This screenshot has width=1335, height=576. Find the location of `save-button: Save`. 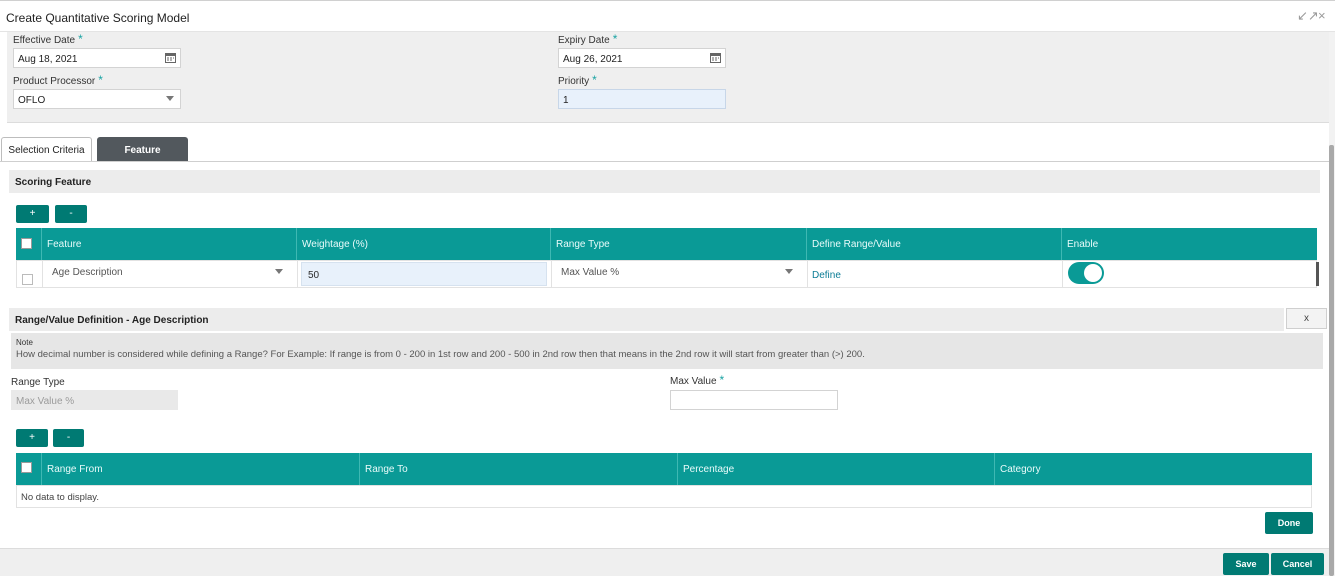

save-button: Save is located at coordinates (1246, 564).